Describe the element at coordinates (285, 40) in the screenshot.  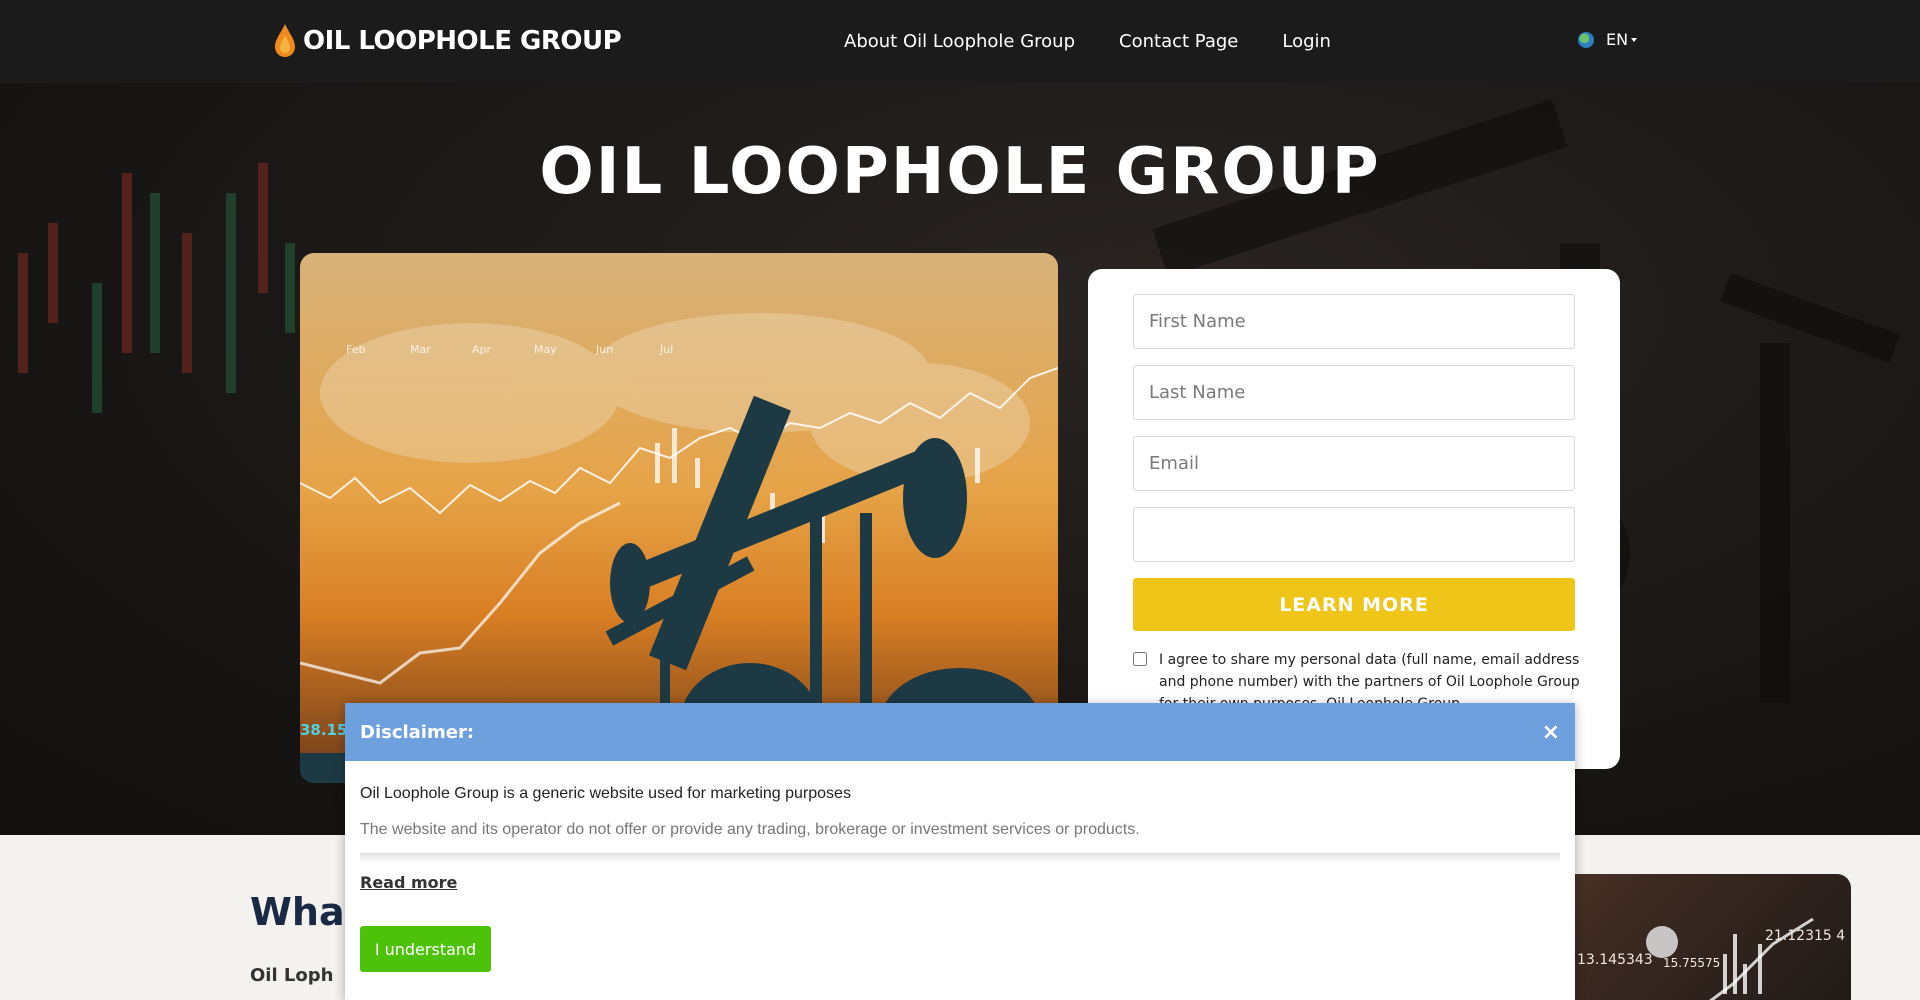
I see `oil-drop-icon` at that location.